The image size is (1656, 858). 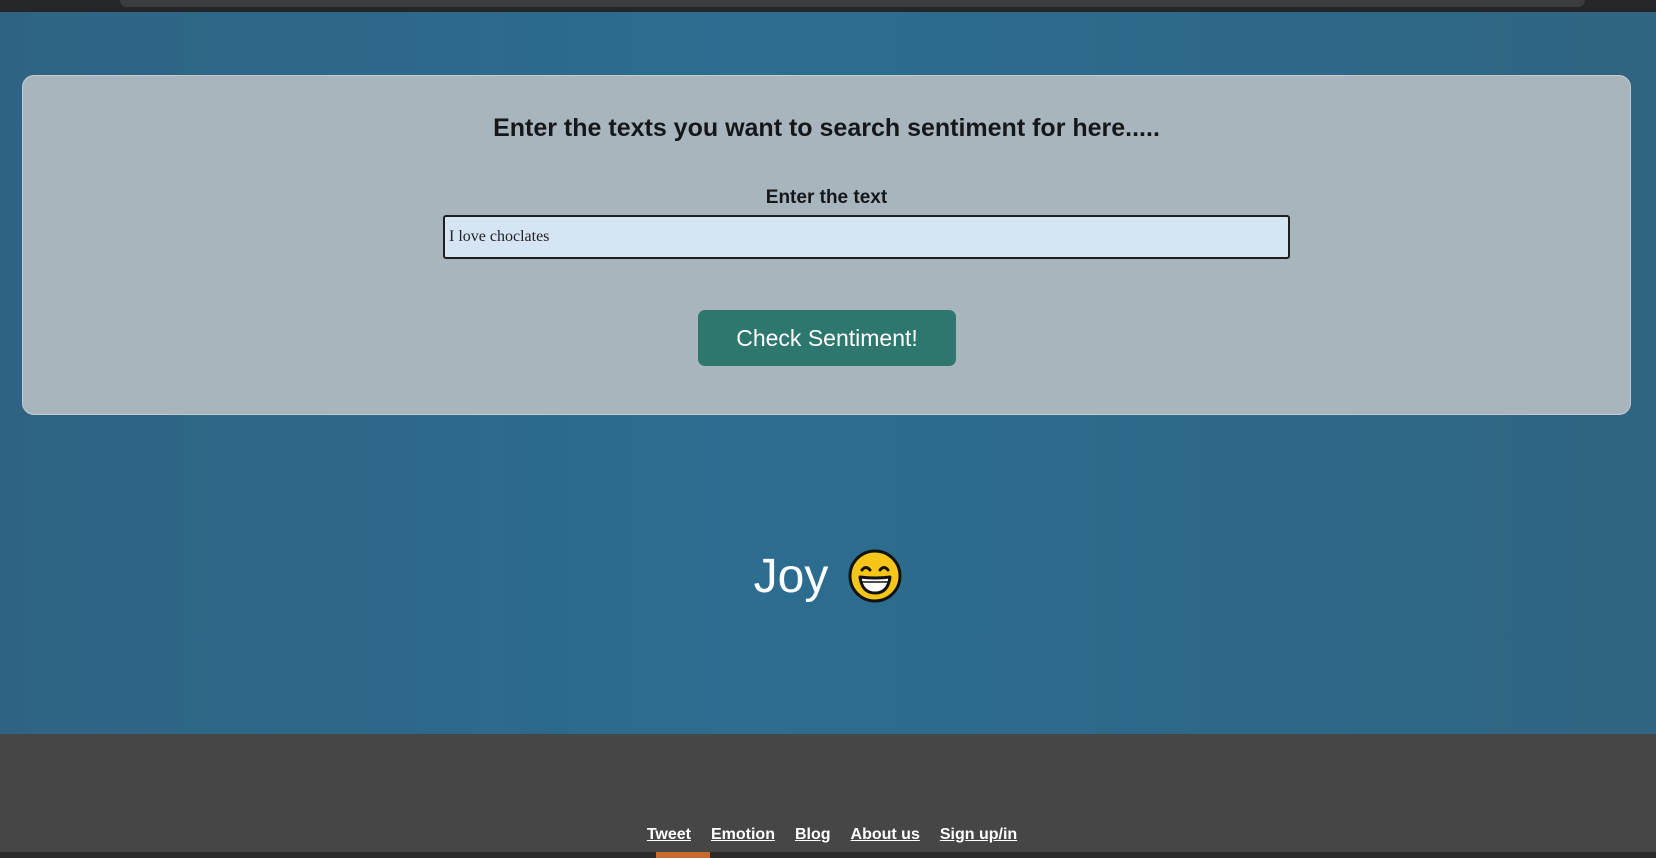 I want to click on footer-link-about-us: About us, so click(x=885, y=835).